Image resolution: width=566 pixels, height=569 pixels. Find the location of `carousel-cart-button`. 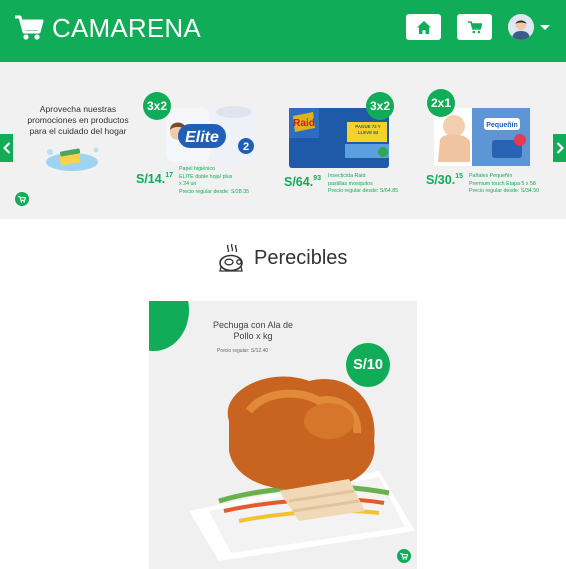

carousel-cart-button is located at coordinates (22, 199).